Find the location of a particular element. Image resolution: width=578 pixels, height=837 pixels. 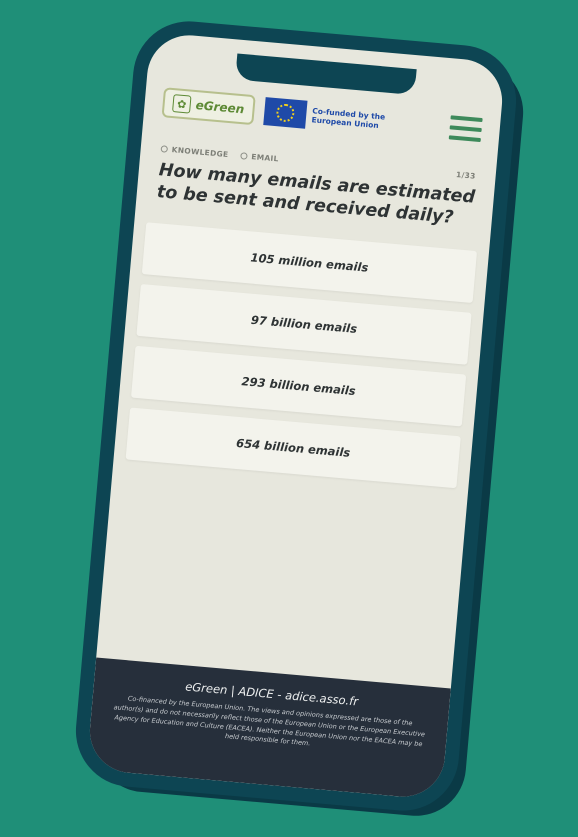

breadcrumb-item-knowledge: KNOWLEDGE is located at coordinates (194, 151).